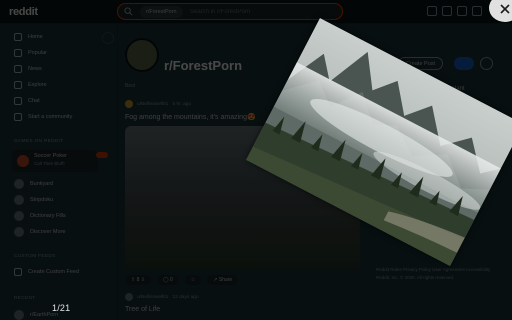 This screenshot has width=512, height=320. Describe the element at coordinates (61, 308) in the screenshot. I see `image-counter: 1/21` at that location.